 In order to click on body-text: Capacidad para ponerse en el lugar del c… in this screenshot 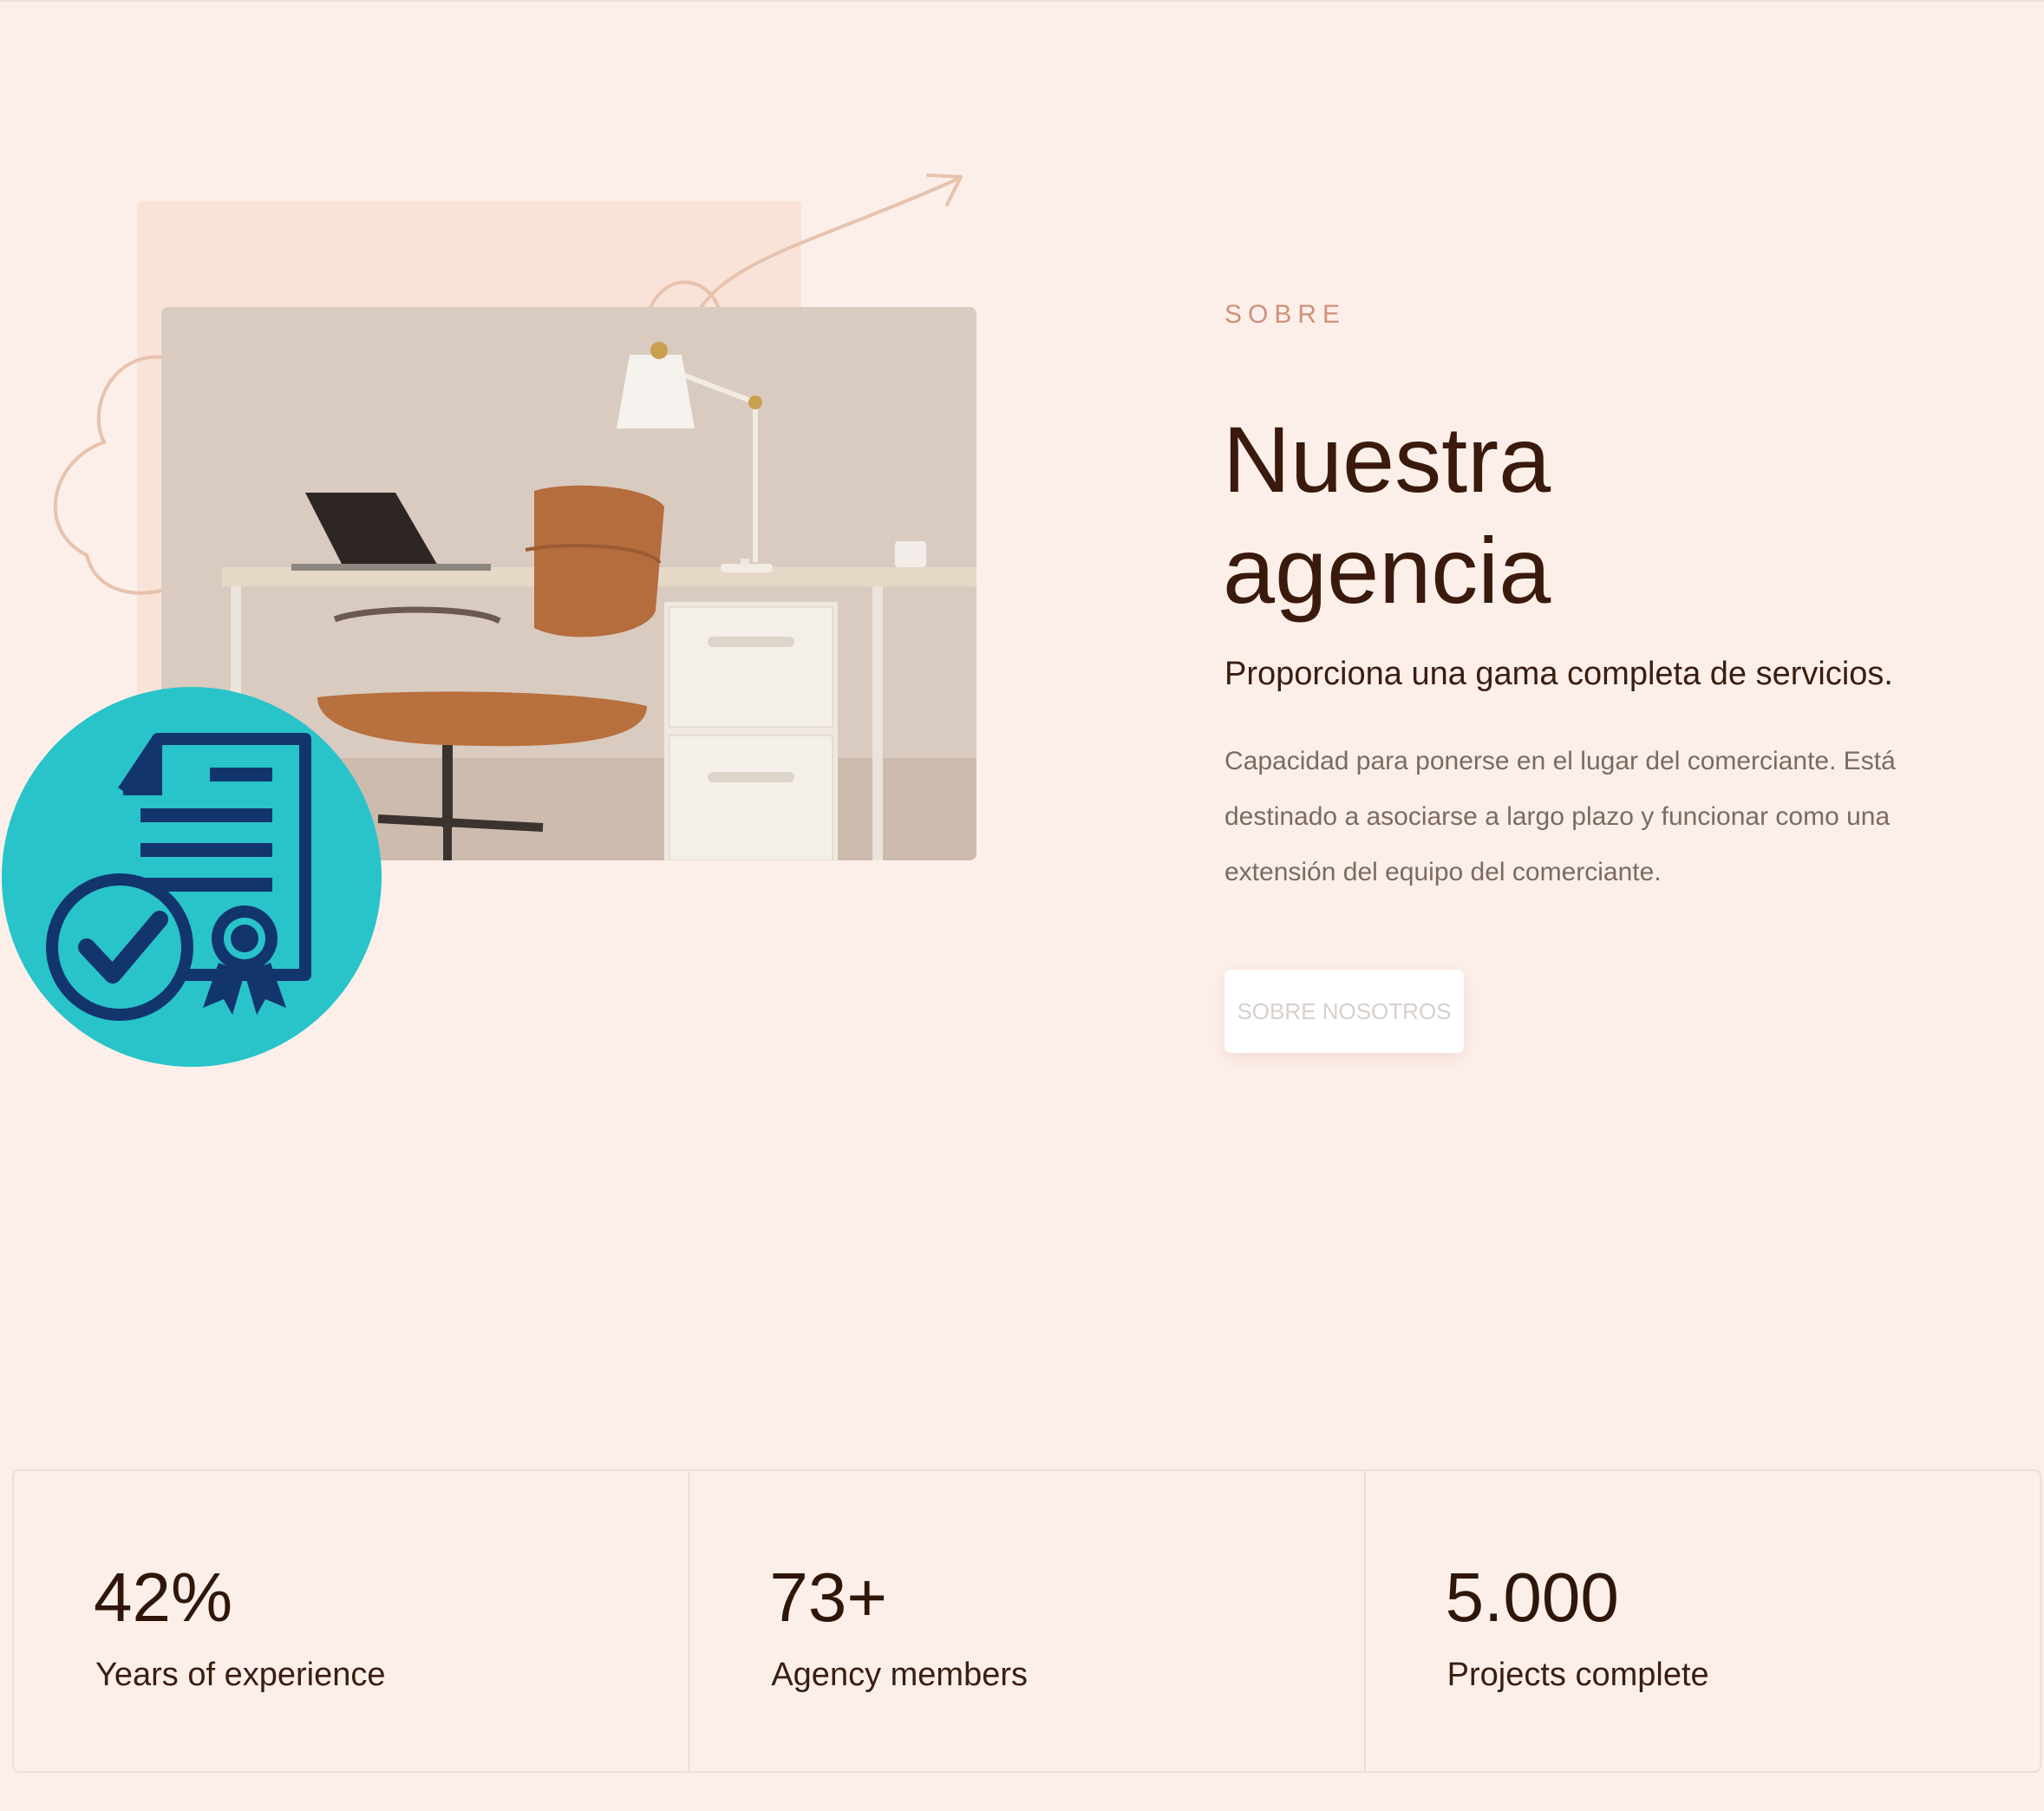, I will do `click(1560, 817)`.